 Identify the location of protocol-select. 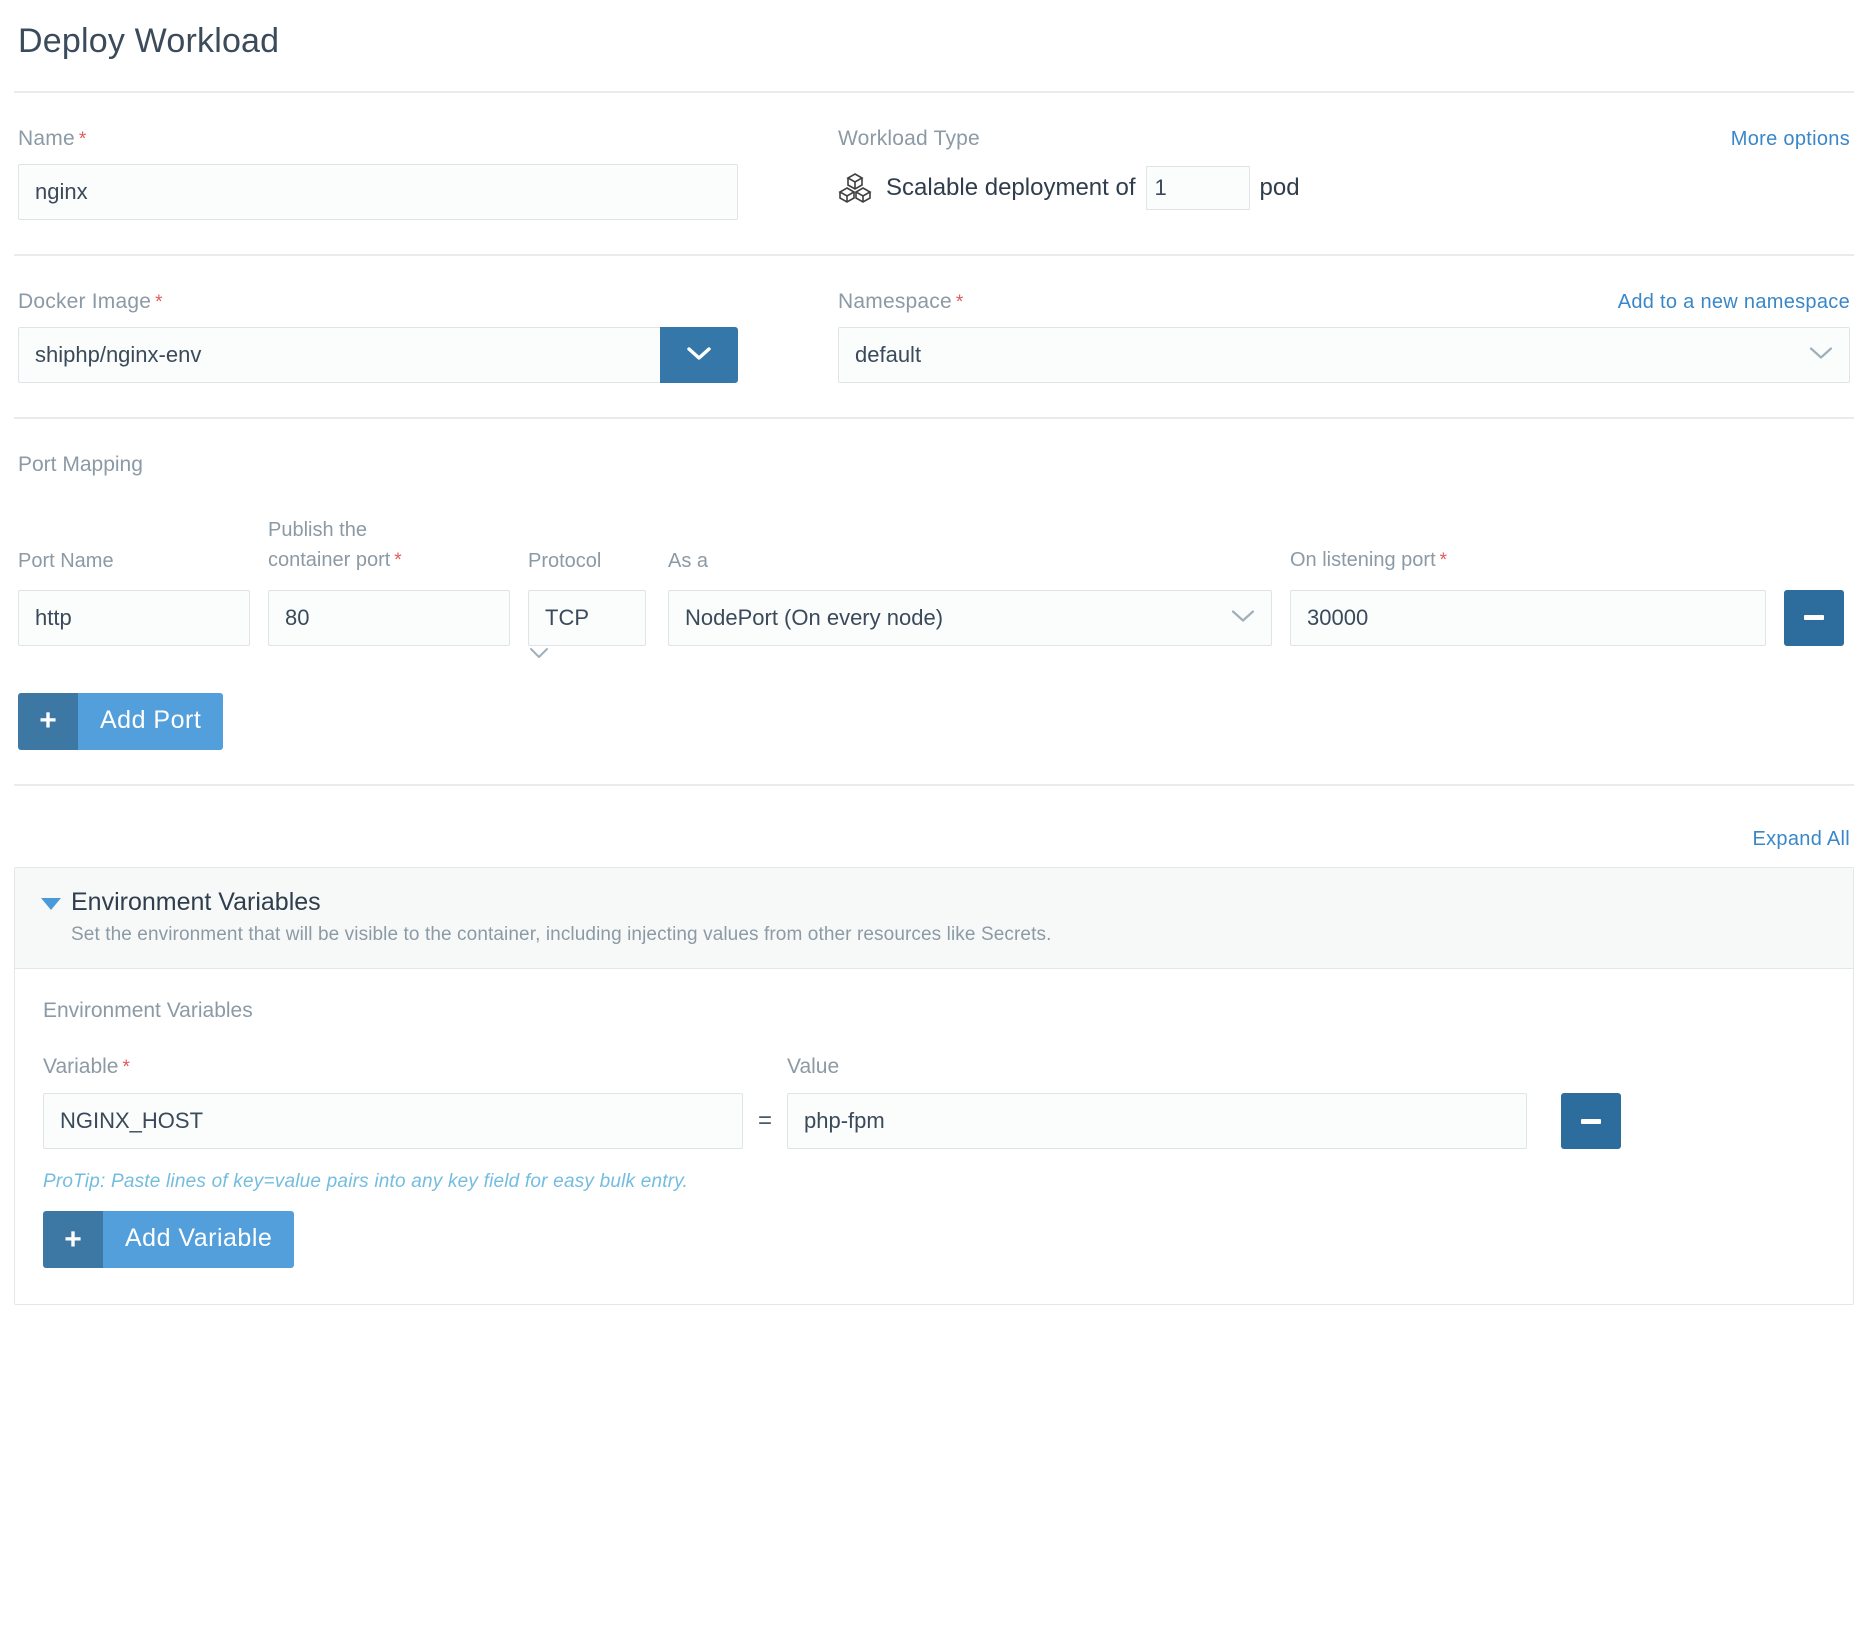
(587, 617).